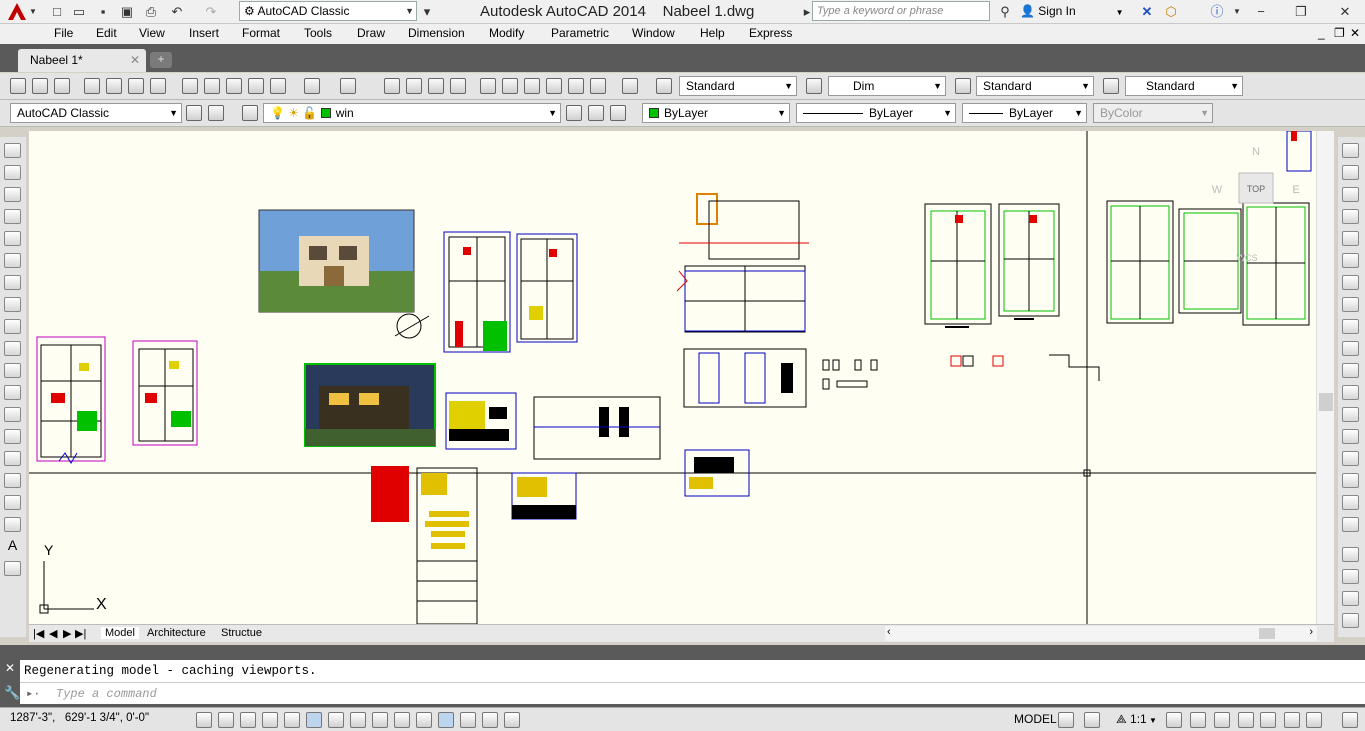 The image size is (1365, 731). I want to click on next-layout-icon: ▶, so click(67, 633).